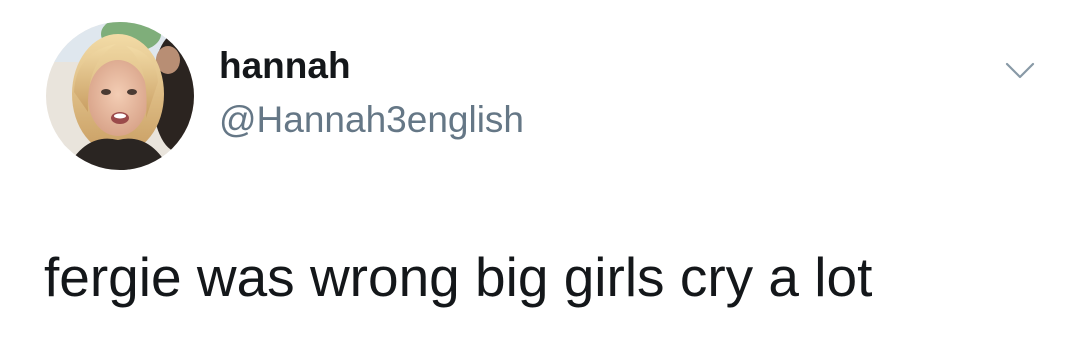 The image size is (1080, 360). Describe the element at coordinates (458, 277) in the screenshot. I see `tweet-text: fergie was wrong big girls cry a lot` at that location.